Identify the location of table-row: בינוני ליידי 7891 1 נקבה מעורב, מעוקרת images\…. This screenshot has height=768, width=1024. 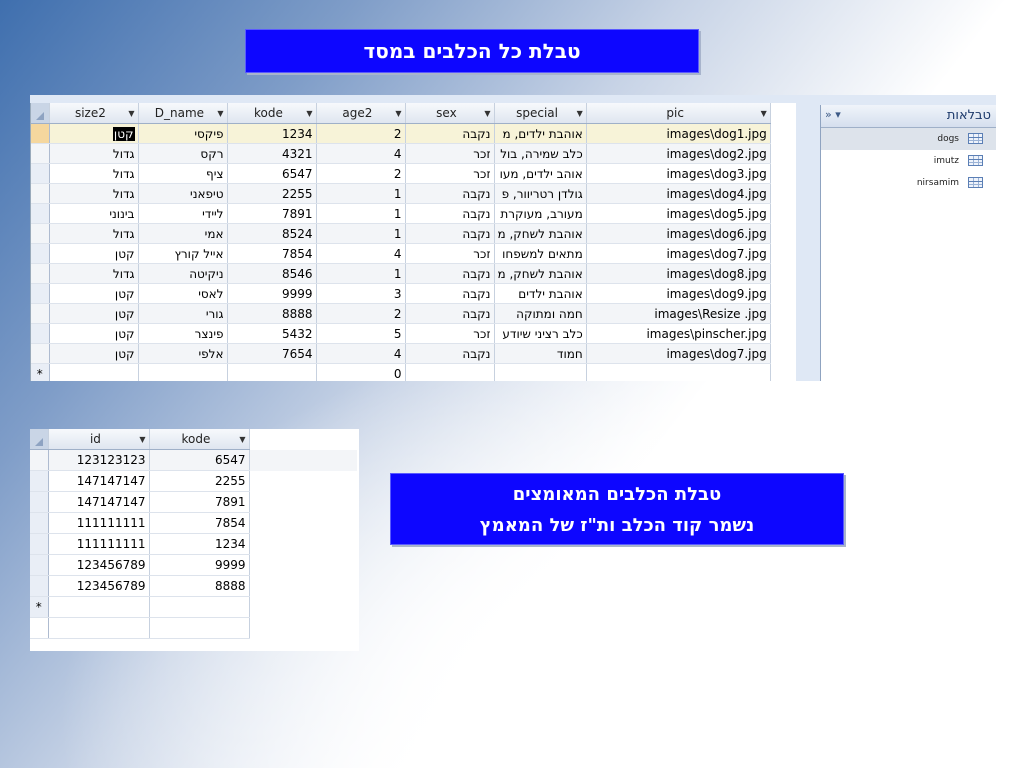
(401, 213).